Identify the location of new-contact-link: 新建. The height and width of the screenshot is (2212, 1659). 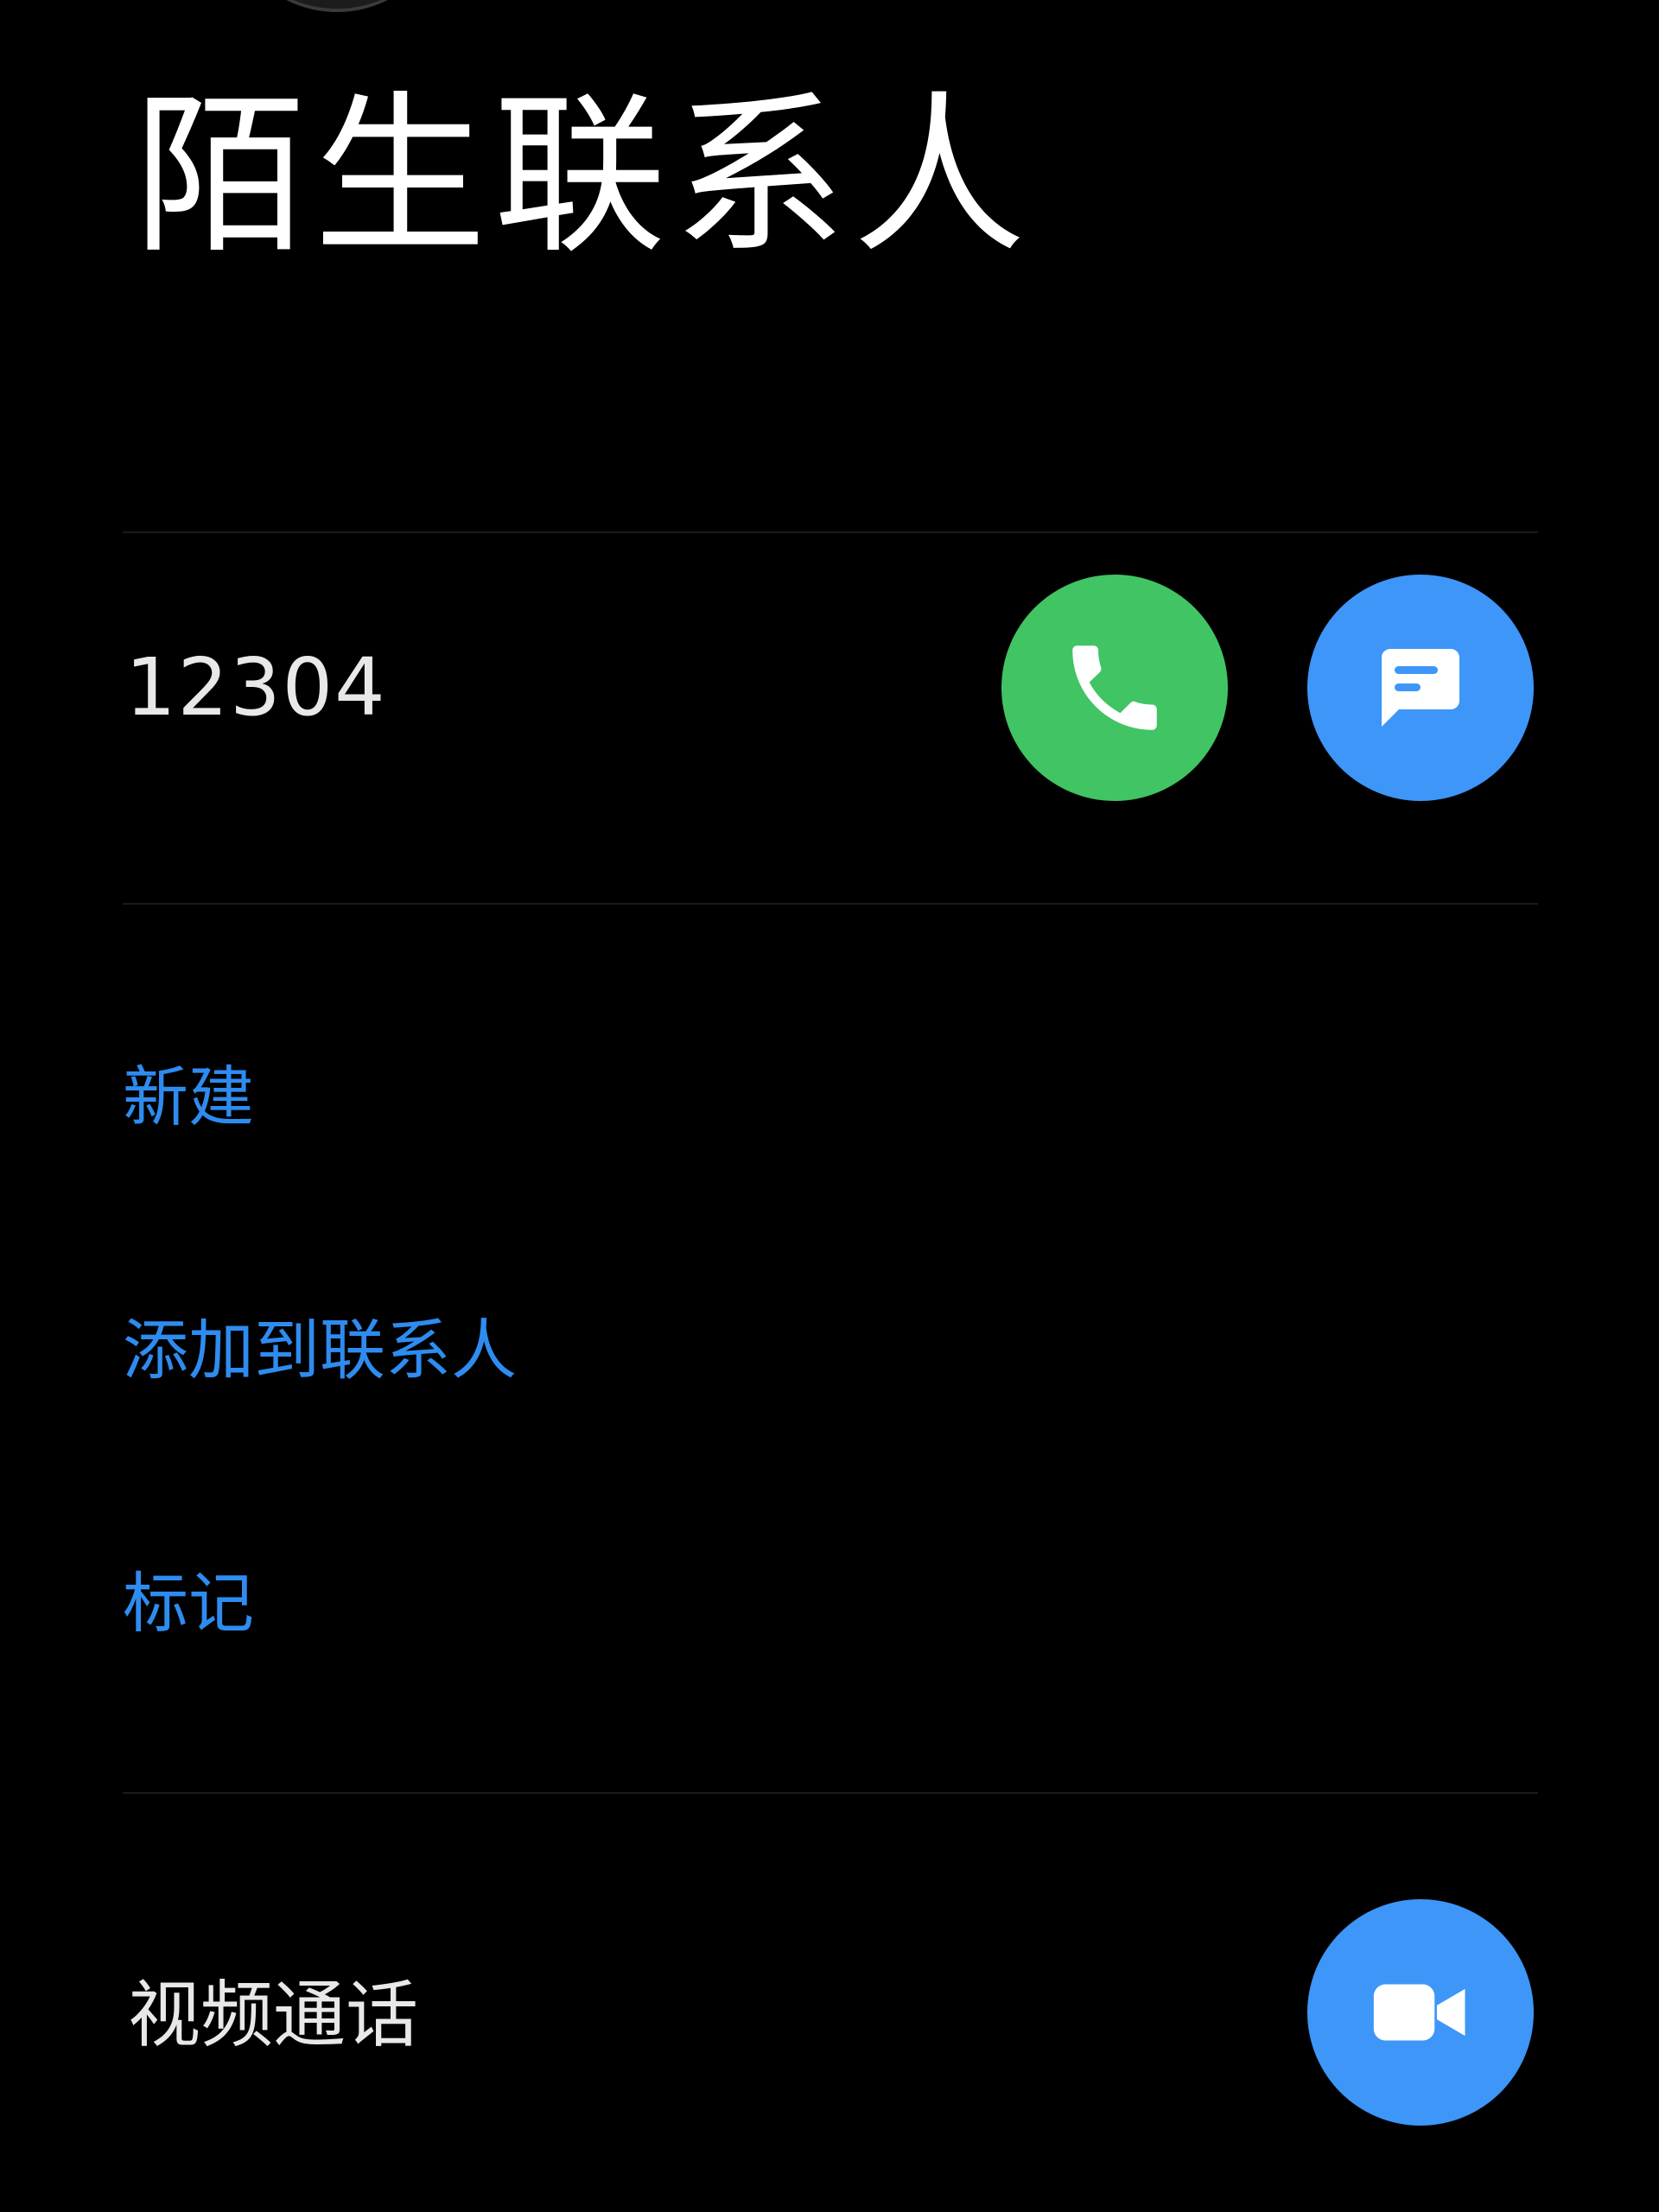
(188, 1097).